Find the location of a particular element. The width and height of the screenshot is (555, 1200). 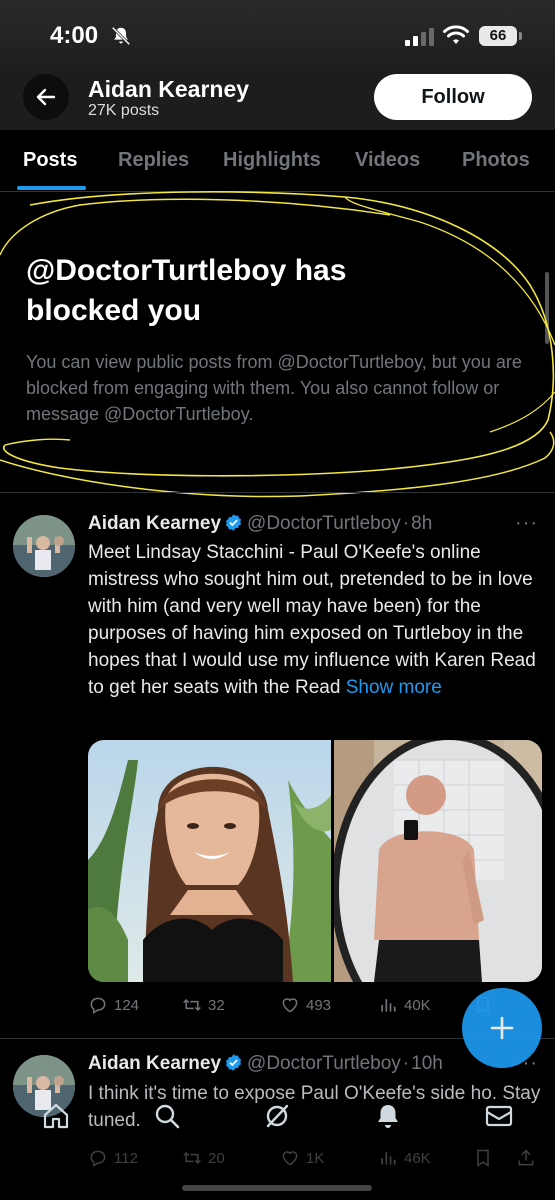

compose-icon is located at coordinates (502, 1028).